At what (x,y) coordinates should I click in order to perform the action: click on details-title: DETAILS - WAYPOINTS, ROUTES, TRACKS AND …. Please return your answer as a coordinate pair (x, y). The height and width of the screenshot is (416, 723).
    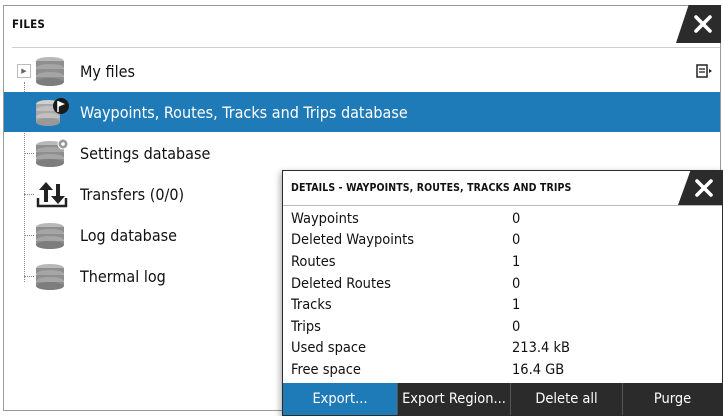
    Looking at the image, I should click on (431, 188).